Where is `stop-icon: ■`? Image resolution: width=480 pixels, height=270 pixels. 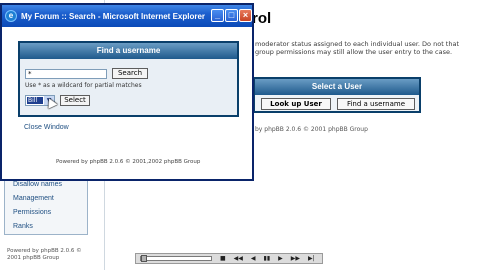 stop-icon: ■ is located at coordinates (223, 258).